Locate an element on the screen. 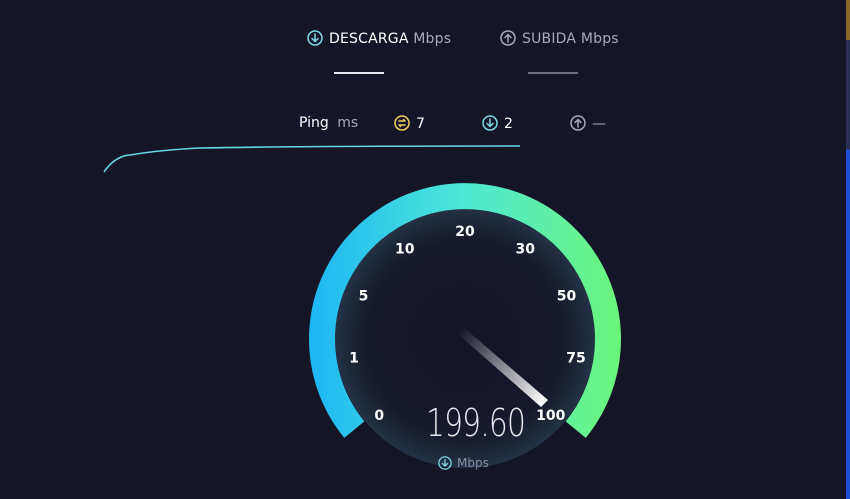  gauge-scale-label-100: 100 is located at coordinates (550, 416).